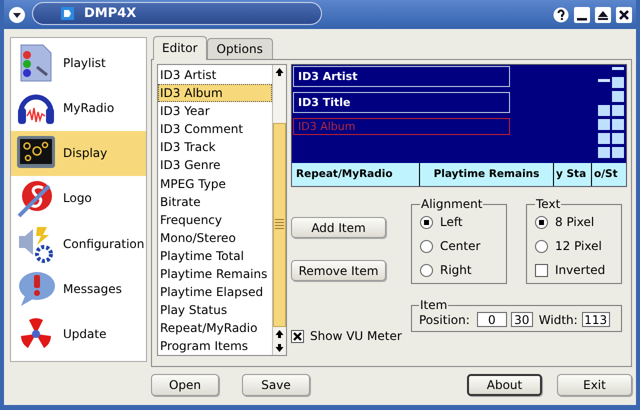 The image size is (640, 410). Describe the element at coordinates (573, 174) in the screenshot. I see `display-cell: y Sta` at that location.